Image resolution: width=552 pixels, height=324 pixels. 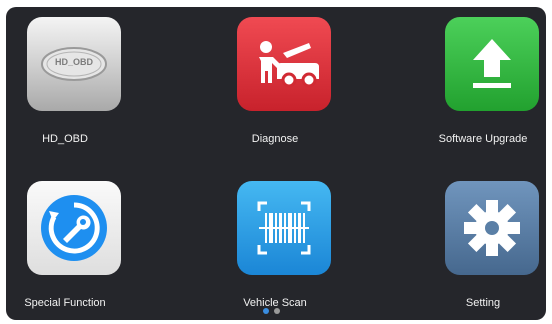 What do you see at coordinates (275, 139) in the screenshot?
I see `app-label-diagnose: Diagnose` at bounding box center [275, 139].